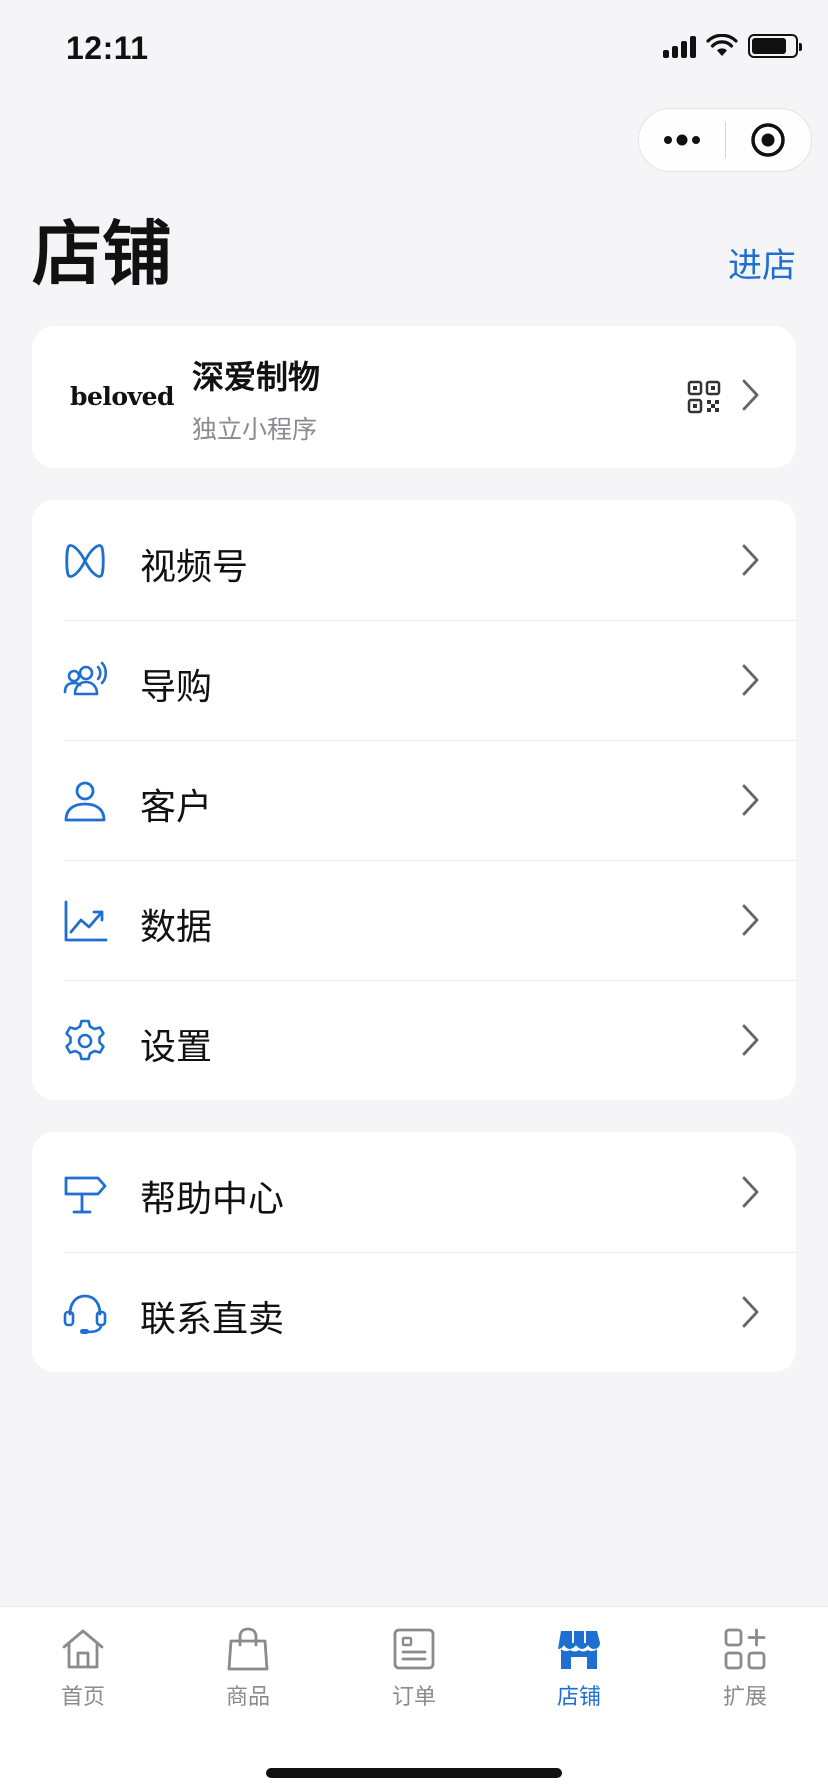 This screenshot has height=1792, width=828. What do you see at coordinates (85, 678) in the screenshot?
I see `shopping-guide-icon` at bounding box center [85, 678].